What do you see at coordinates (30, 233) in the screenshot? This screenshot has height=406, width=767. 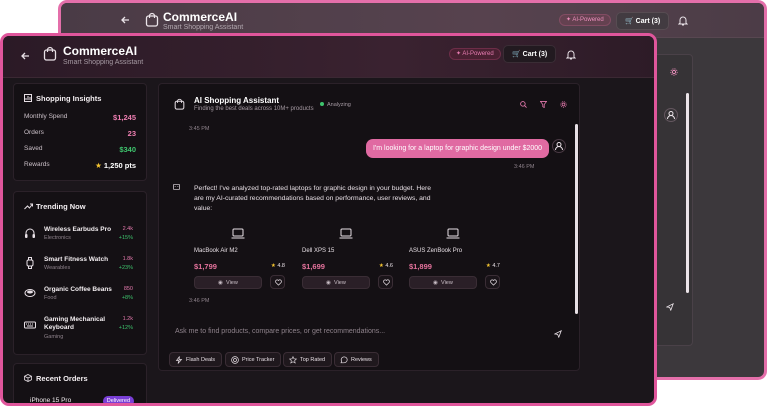 I see `headphones-icon` at bounding box center [30, 233].